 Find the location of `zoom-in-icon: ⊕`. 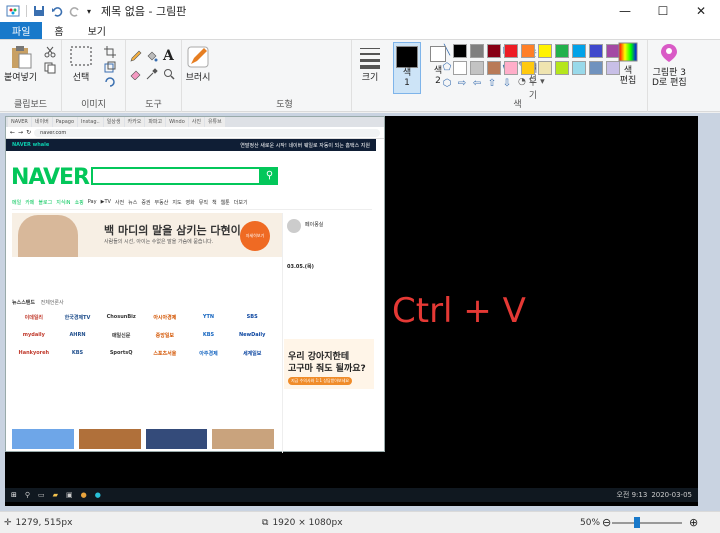

zoom-in-icon: ⊕ is located at coordinates (693, 522).